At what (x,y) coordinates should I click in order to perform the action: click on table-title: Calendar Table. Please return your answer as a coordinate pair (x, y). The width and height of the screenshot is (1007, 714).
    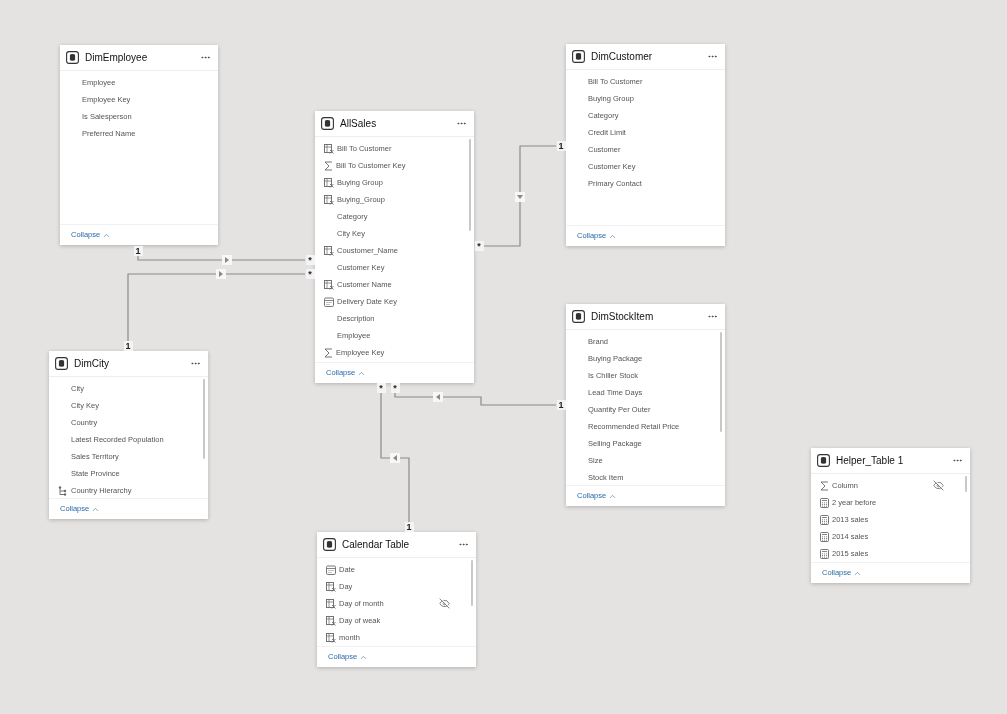
    Looking at the image, I should click on (376, 545).